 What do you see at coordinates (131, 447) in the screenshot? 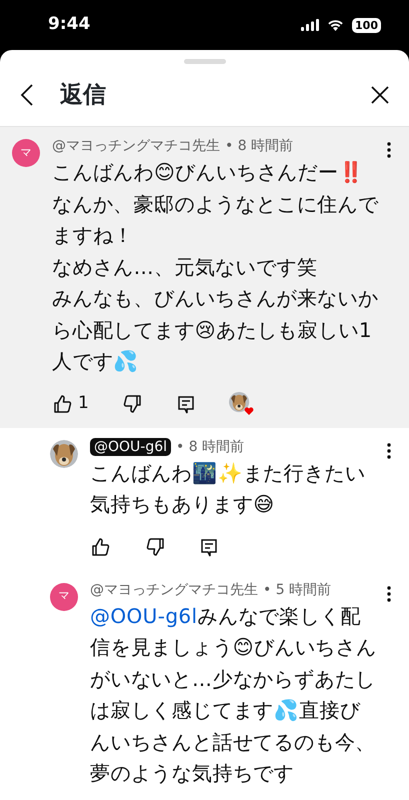
I see `channel-owner-badge: @OOU-g6l` at bounding box center [131, 447].